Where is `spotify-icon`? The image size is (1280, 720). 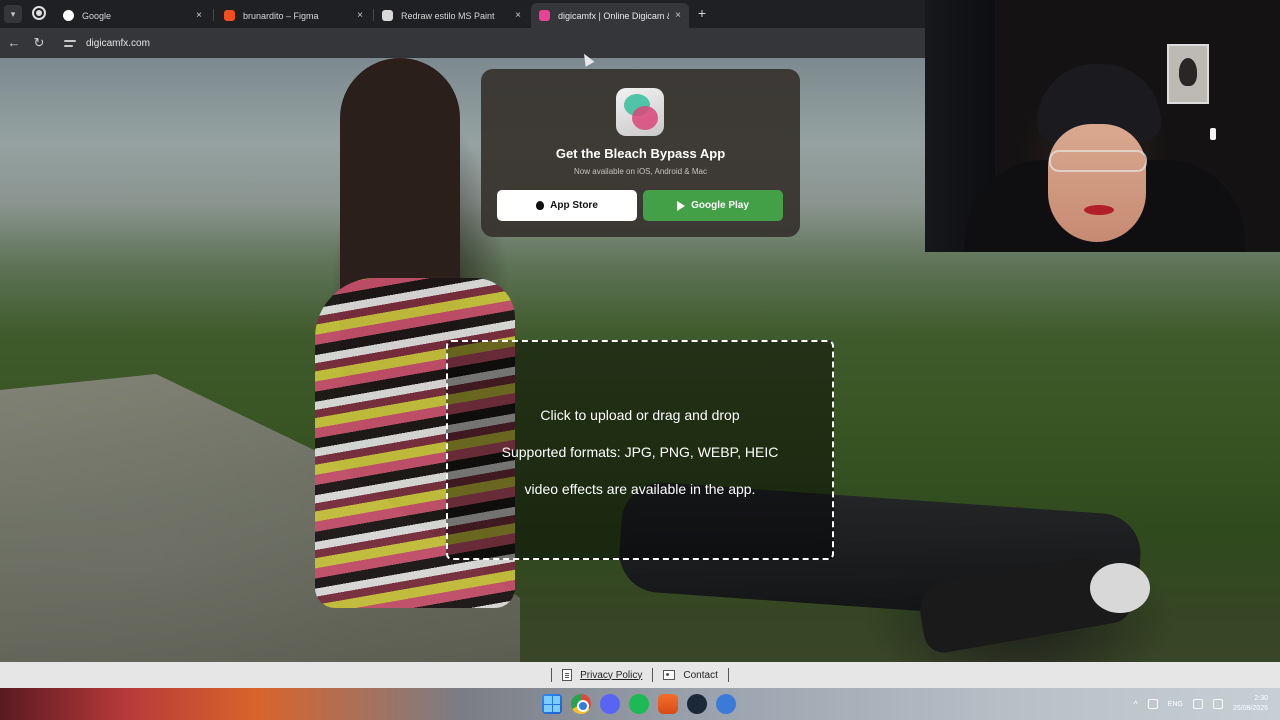 spotify-icon is located at coordinates (639, 704).